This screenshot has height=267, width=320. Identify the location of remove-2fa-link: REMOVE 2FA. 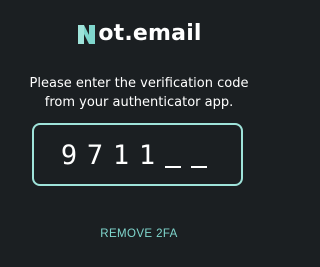
(139, 234).